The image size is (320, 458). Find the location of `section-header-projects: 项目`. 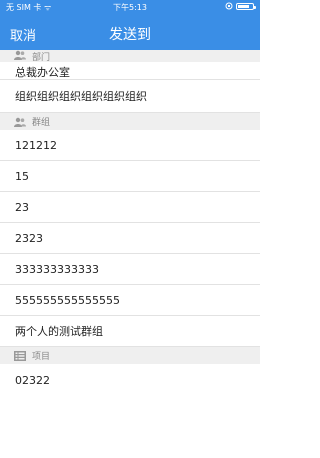

section-header-projects: 项目 is located at coordinates (130, 355).